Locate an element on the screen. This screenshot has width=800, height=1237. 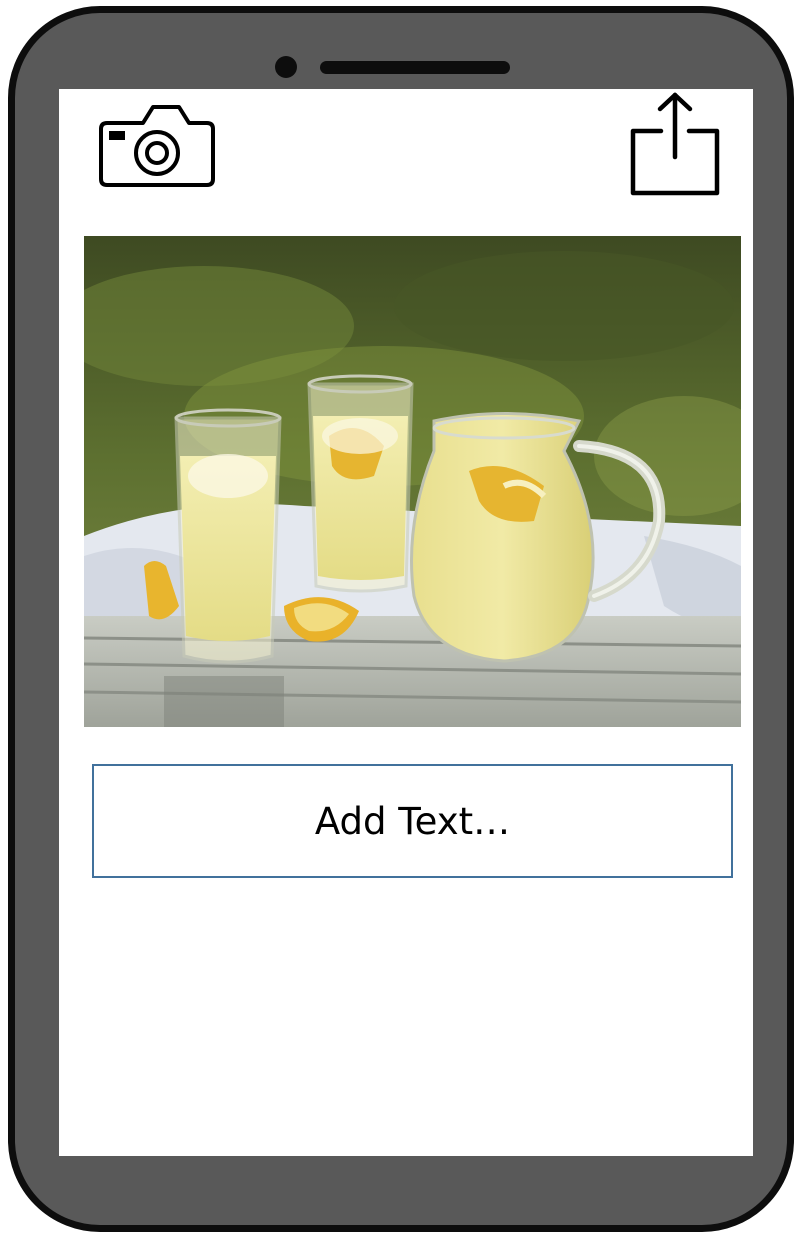
share-button is located at coordinates (675, 145).